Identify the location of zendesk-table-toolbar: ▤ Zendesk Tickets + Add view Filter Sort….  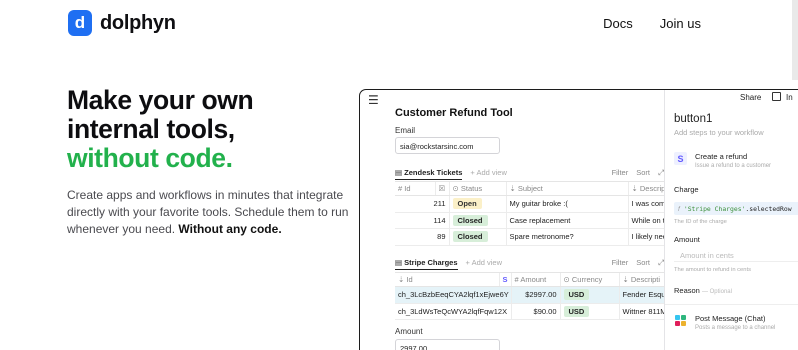
(529, 172).